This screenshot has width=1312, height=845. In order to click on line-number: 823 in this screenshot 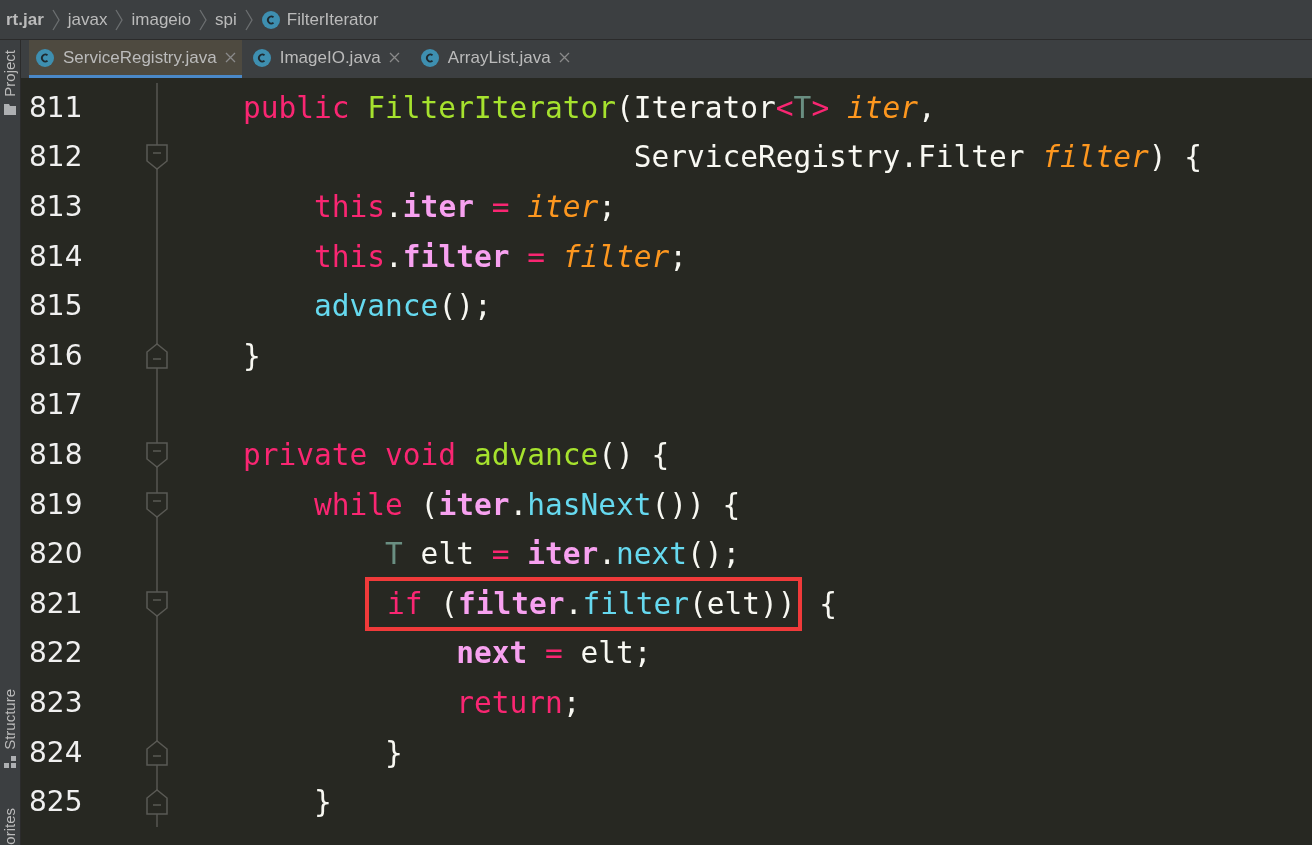, I will do `click(56, 702)`.